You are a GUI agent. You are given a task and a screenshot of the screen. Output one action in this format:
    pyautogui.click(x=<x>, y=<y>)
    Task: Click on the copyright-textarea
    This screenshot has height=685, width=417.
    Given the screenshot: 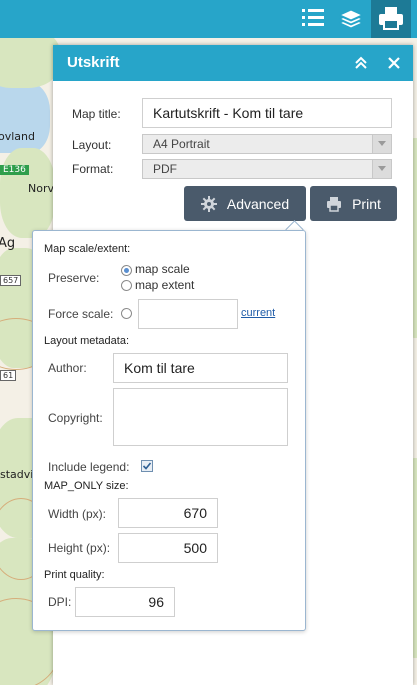 What is the action you would take?
    pyautogui.click(x=200, y=417)
    